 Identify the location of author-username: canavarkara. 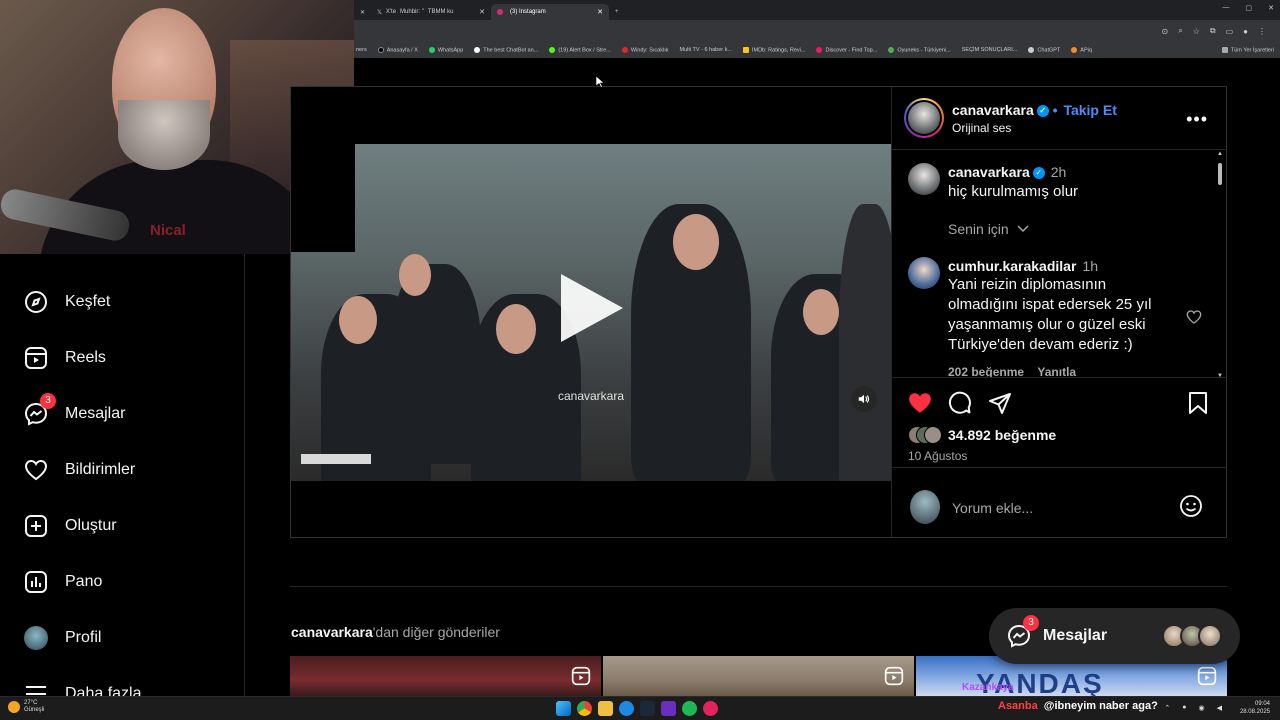
(993, 110).